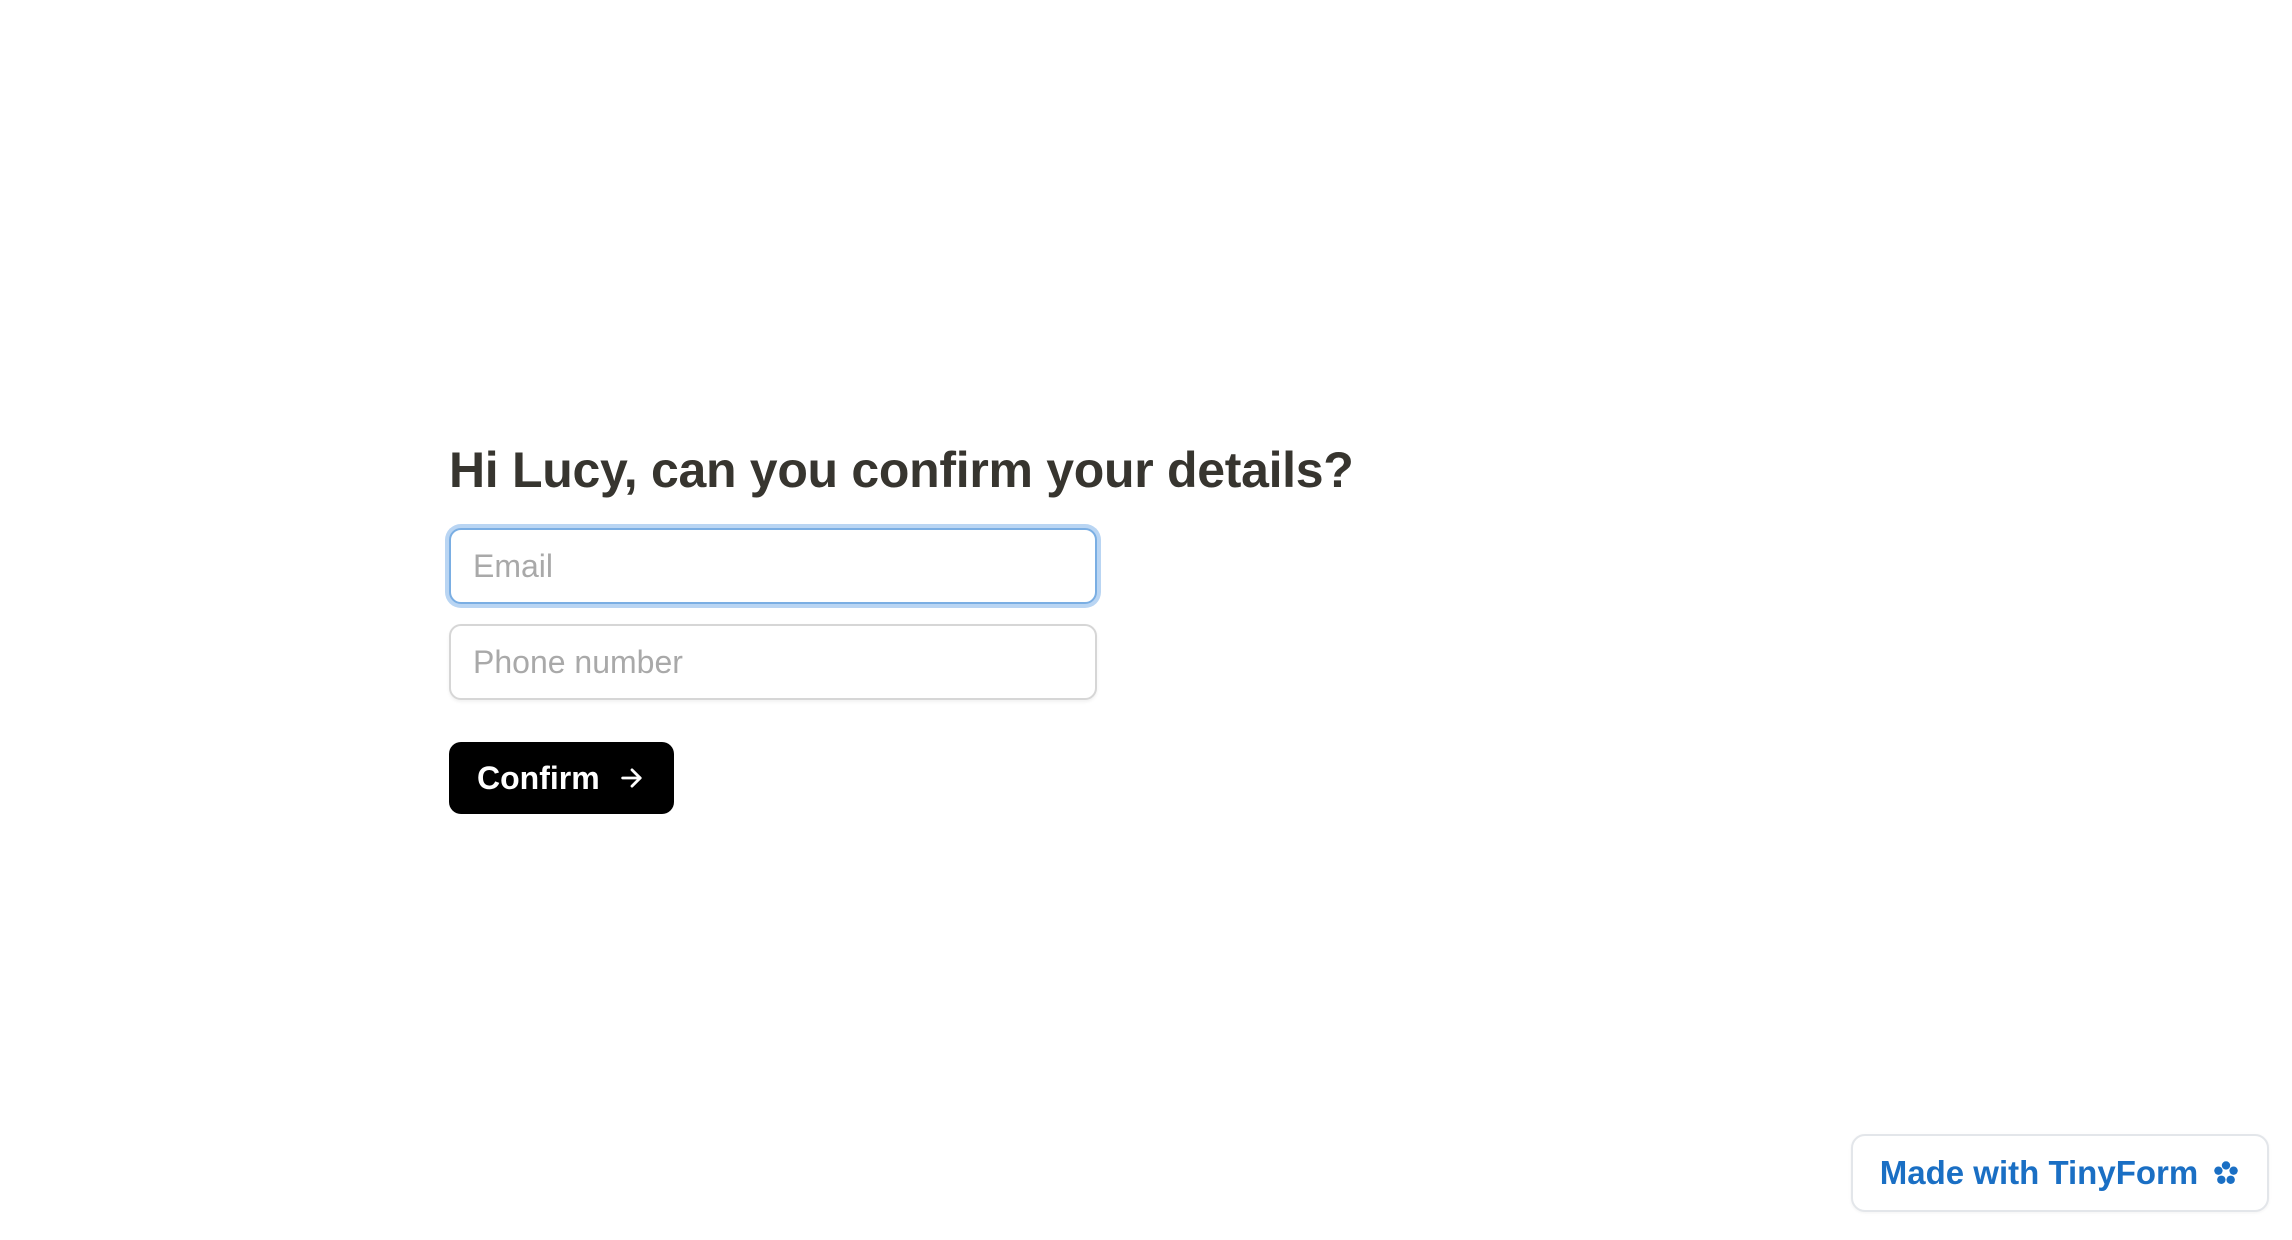 This screenshot has height=1240, width=2292. What do you see at coordinates (2226, 1173) in the screenshot?
I see `flower-icon` at bounding box center [2226, 1173].